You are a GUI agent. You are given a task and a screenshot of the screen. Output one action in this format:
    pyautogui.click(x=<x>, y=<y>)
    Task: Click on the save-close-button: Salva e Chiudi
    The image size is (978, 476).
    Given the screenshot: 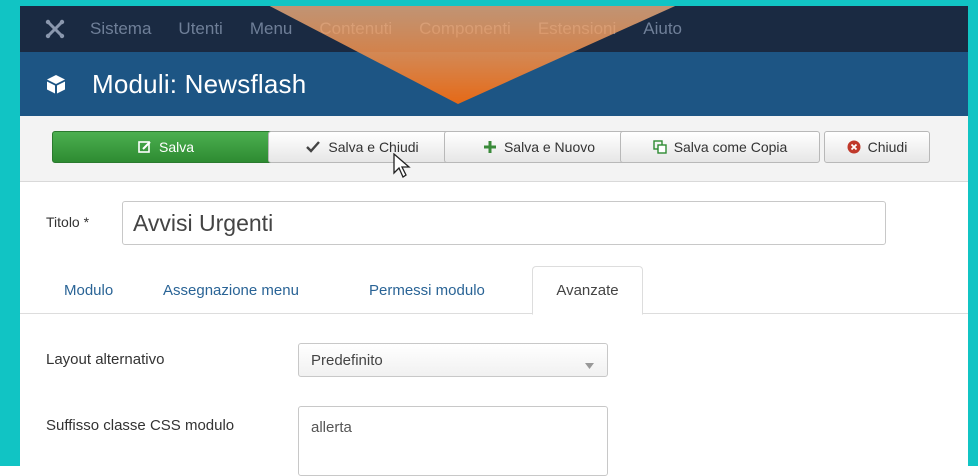 What is the action you would take?
    pyautogui.click(x=362, y=147)
    